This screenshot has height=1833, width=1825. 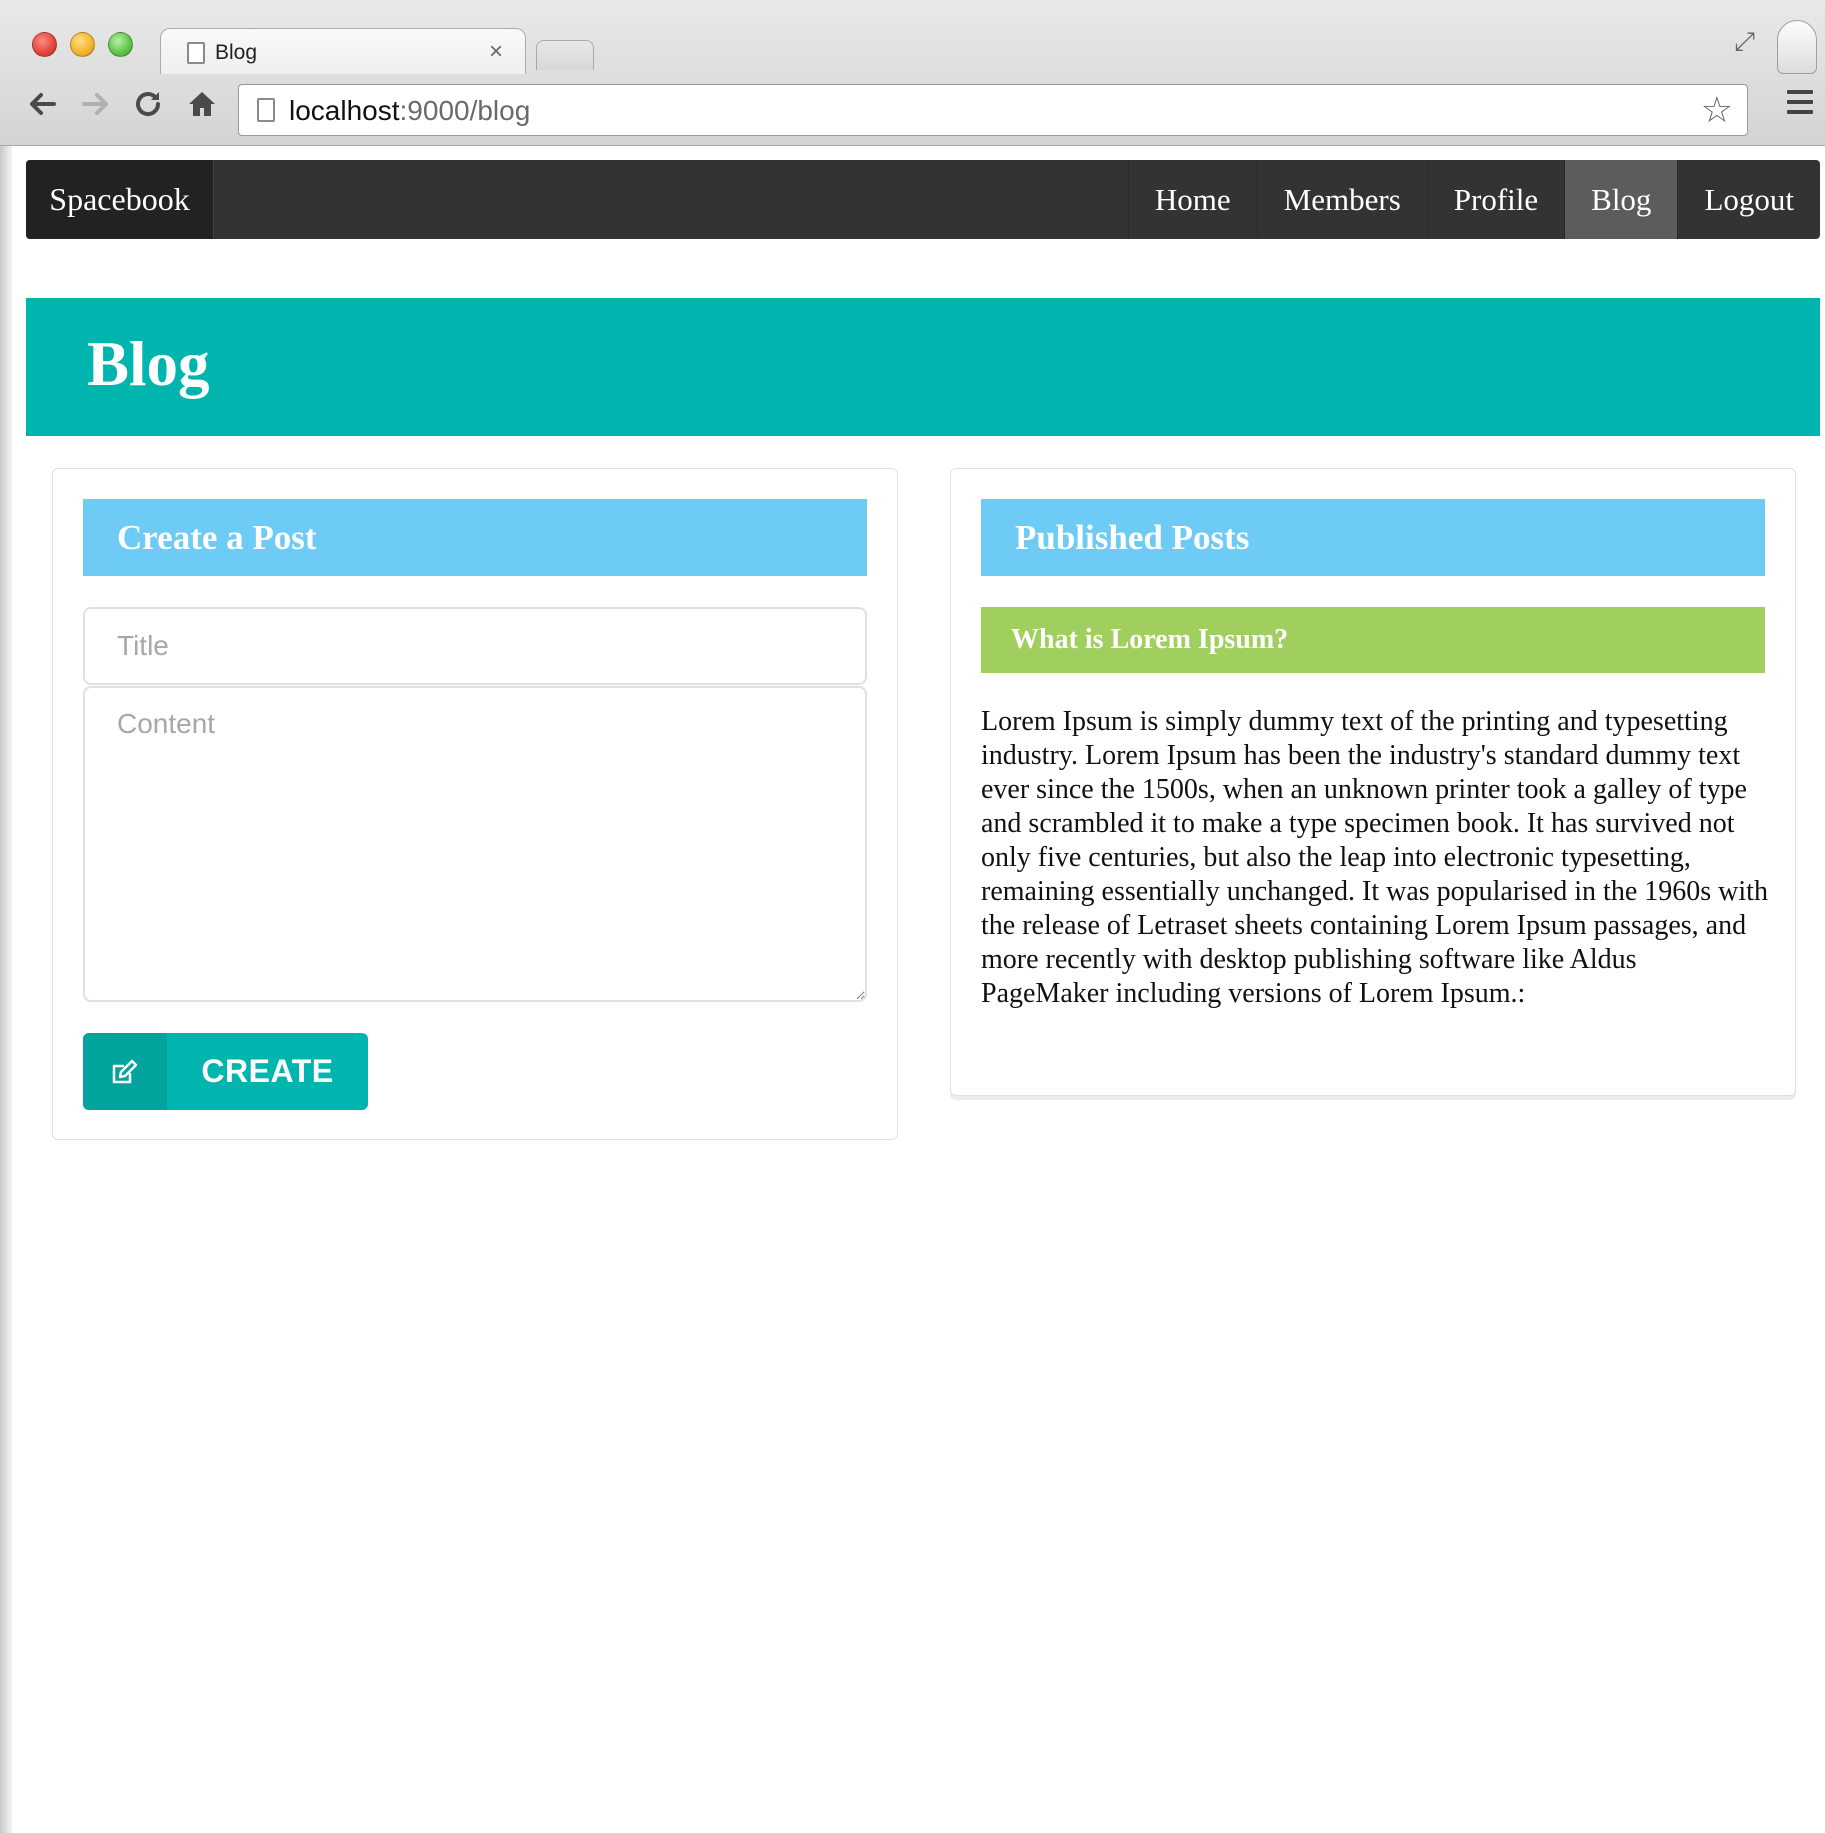 I want to click on window-maximize-button, so click(x=120, y=44).